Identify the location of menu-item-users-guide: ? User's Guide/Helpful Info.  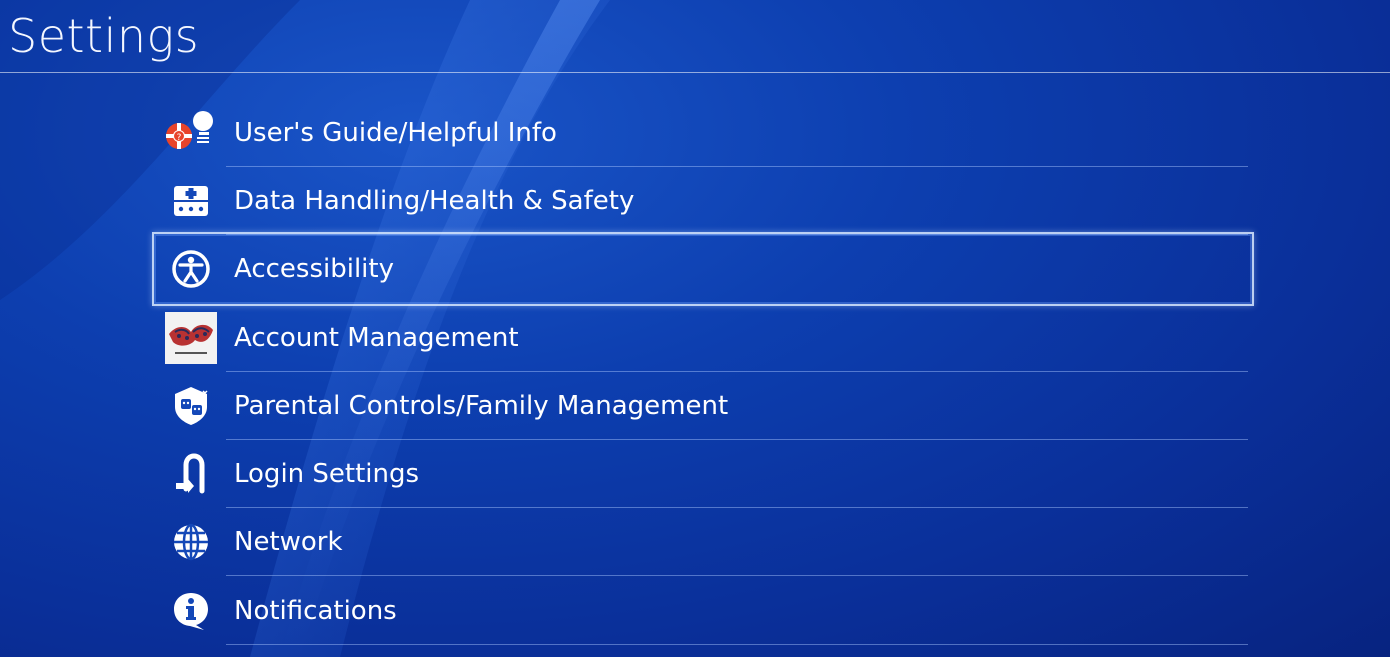
(703, 133).